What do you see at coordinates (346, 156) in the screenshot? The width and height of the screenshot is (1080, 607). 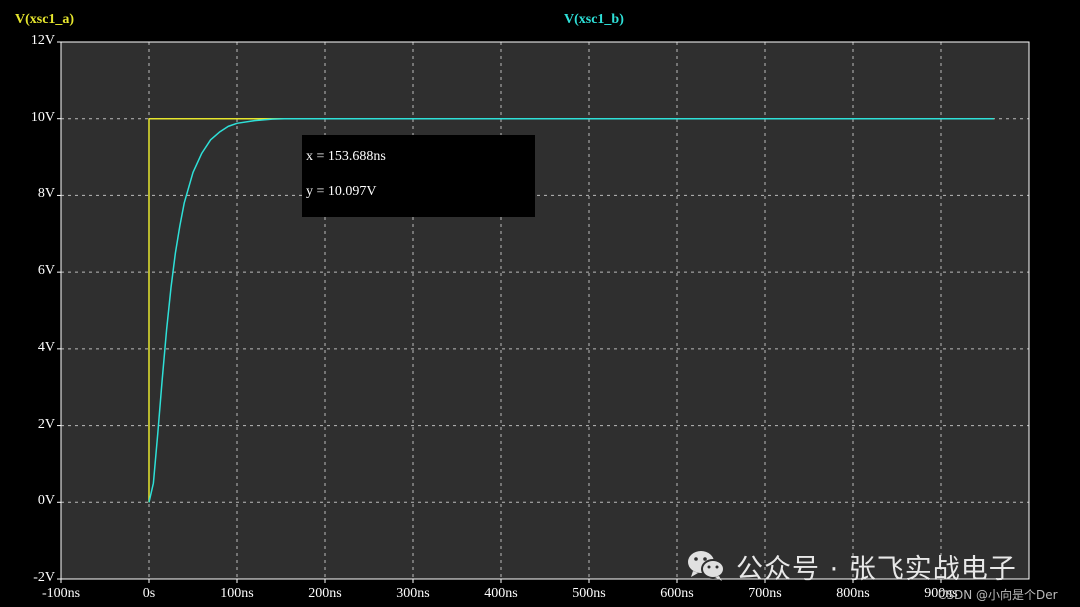 I see `cursor-x-value: x = 153.688ns` at bounding box center [346, 156].